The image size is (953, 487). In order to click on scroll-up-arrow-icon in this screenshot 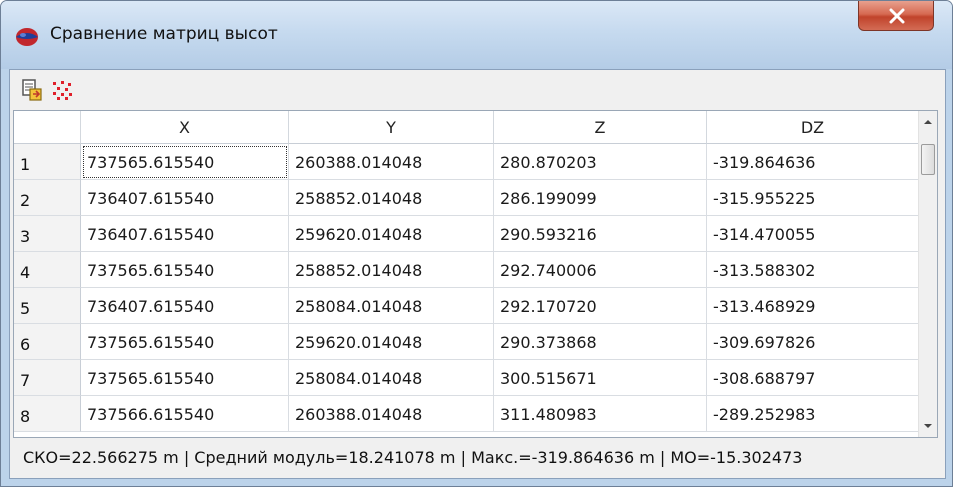, I will do `click(928, 122)`.